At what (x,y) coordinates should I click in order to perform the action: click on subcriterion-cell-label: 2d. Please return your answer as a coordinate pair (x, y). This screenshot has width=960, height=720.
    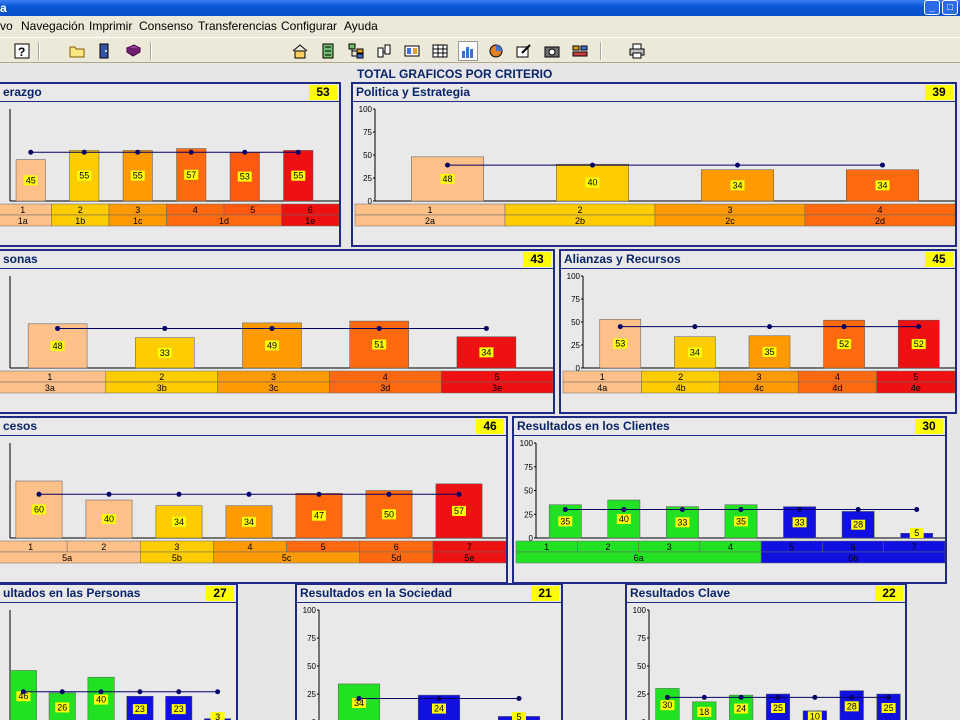
    Looking at the image, I should click on (880, 221).